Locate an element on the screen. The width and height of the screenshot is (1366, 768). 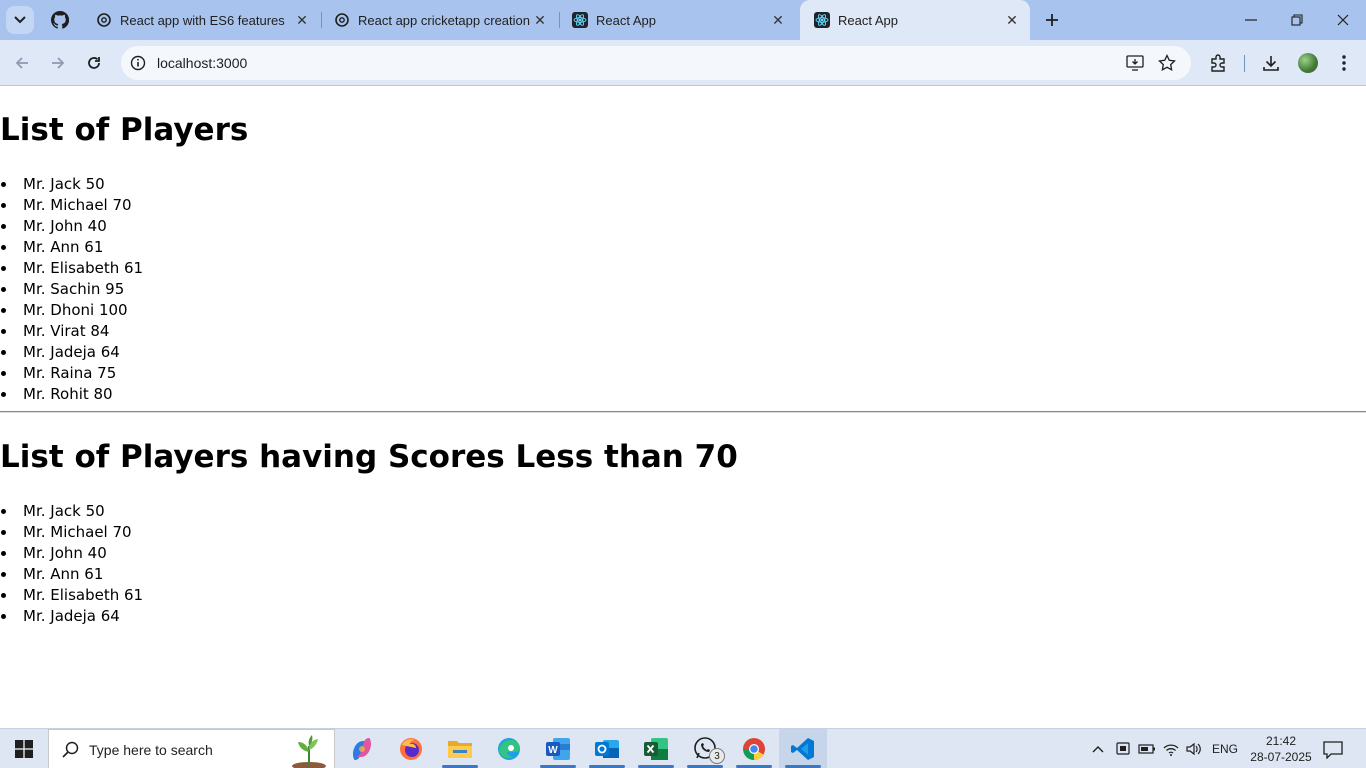
excel-icon is located at coordinates (656, 748).